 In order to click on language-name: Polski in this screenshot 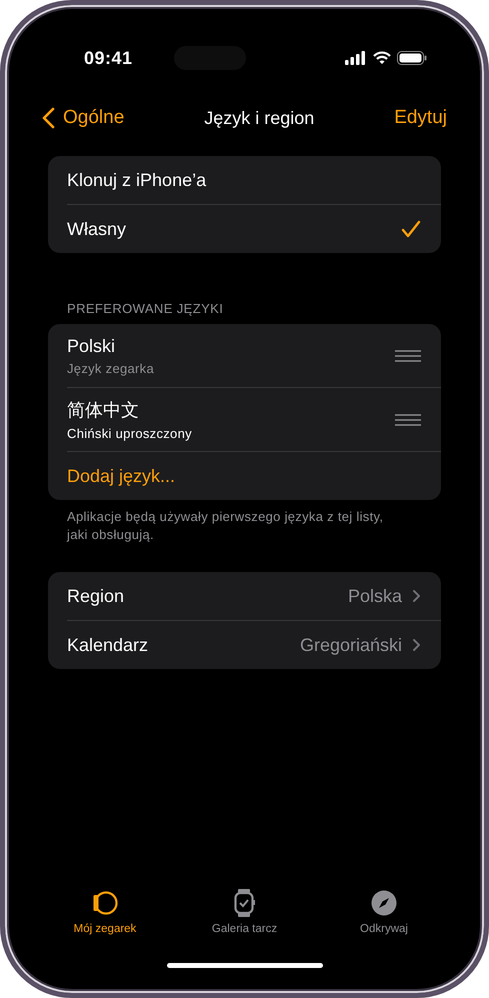, I will do `click(91, 346)`.